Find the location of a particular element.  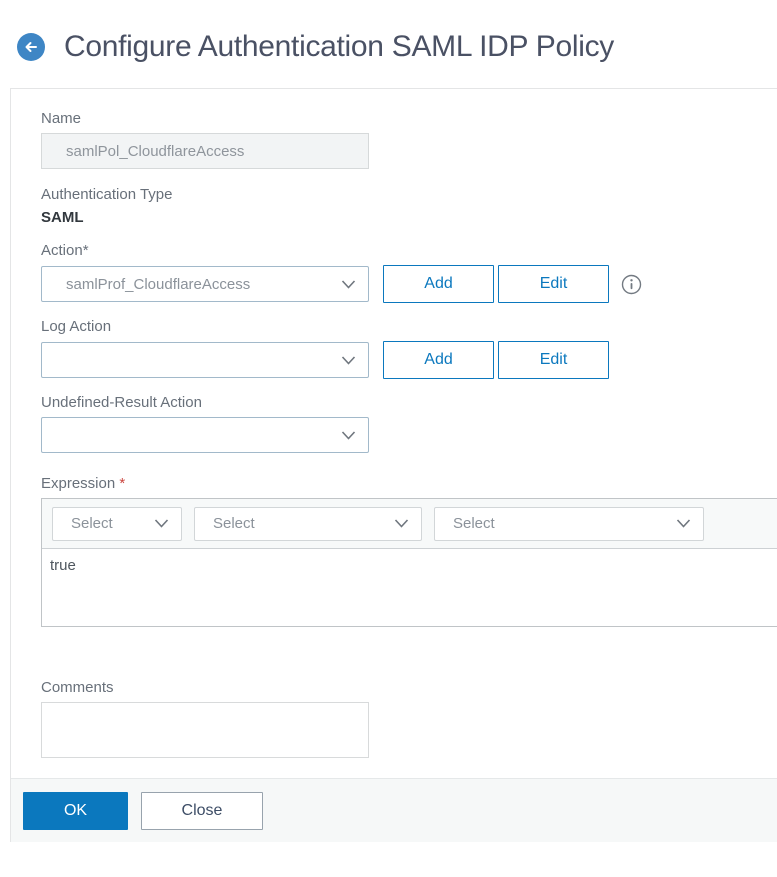

action-label: Action* is located at coordinates (65, 250).